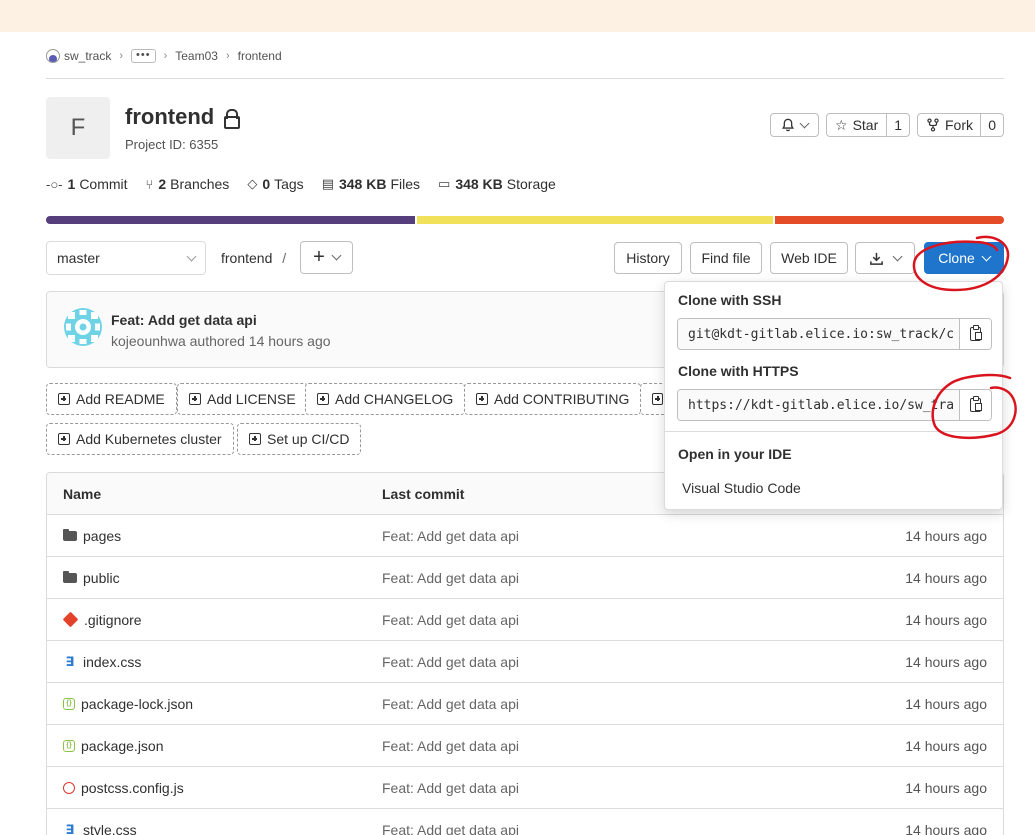  I want to click on breadcrumb-item-project: frontend, so click(260, 56).